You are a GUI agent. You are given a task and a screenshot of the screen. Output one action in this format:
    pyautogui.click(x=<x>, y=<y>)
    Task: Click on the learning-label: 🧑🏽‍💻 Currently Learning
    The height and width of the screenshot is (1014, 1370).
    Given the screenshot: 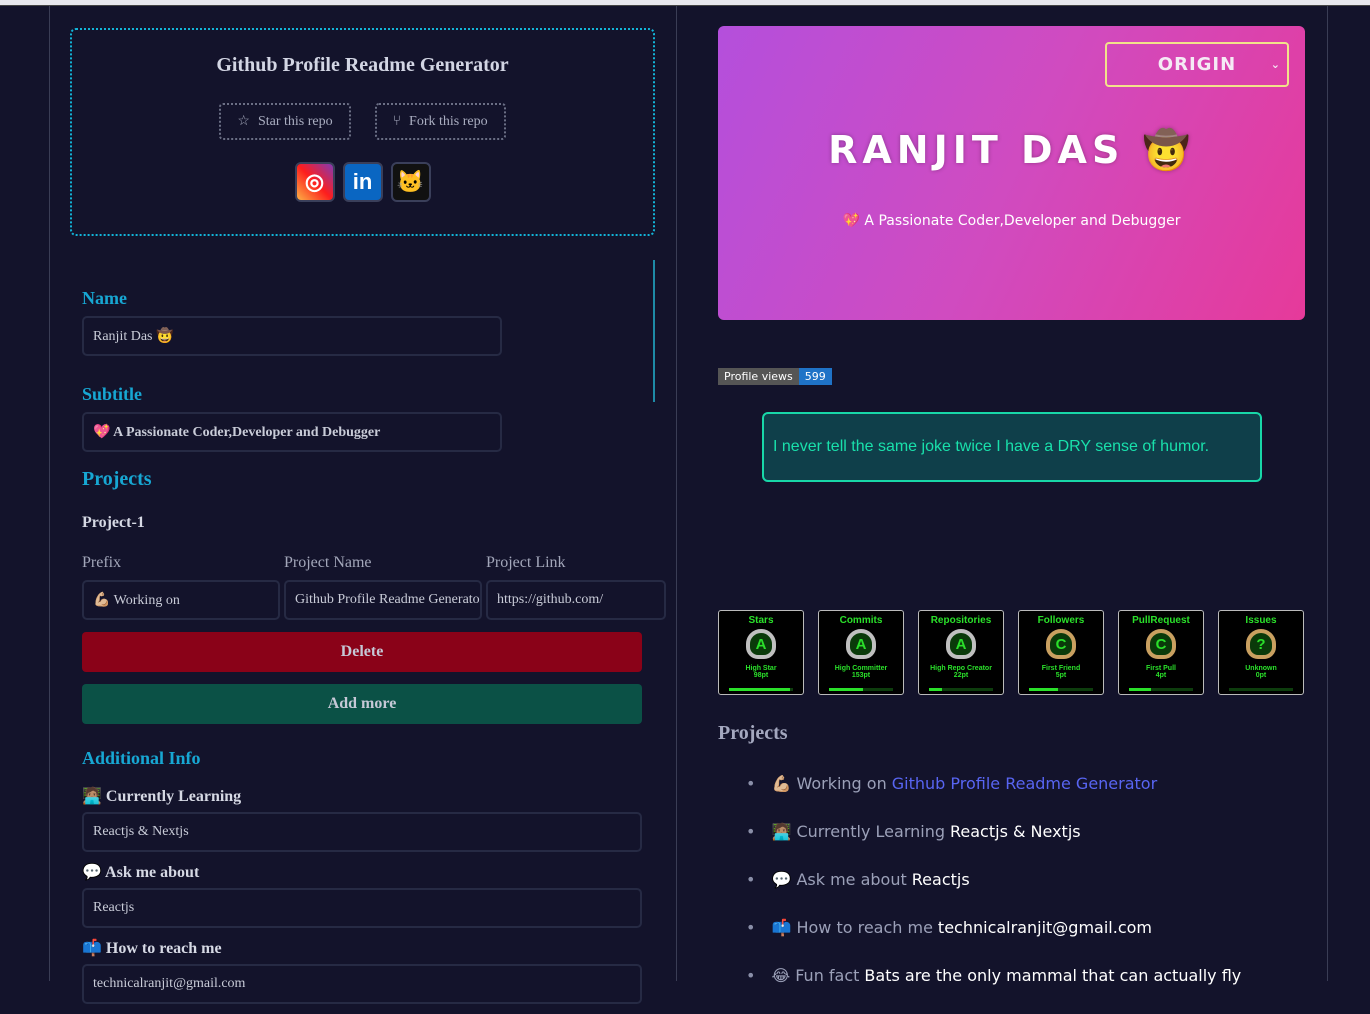 What is the action you would take?
    pyautogui.click(x=162, y=796)
    